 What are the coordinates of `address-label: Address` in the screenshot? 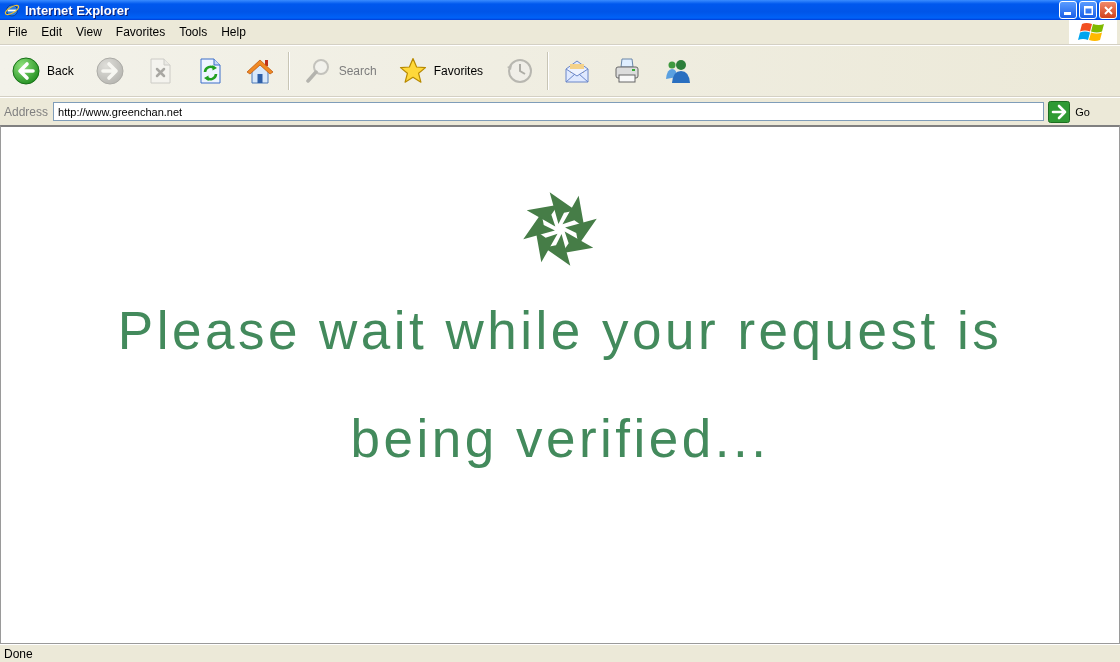 It's located at (26, 111).